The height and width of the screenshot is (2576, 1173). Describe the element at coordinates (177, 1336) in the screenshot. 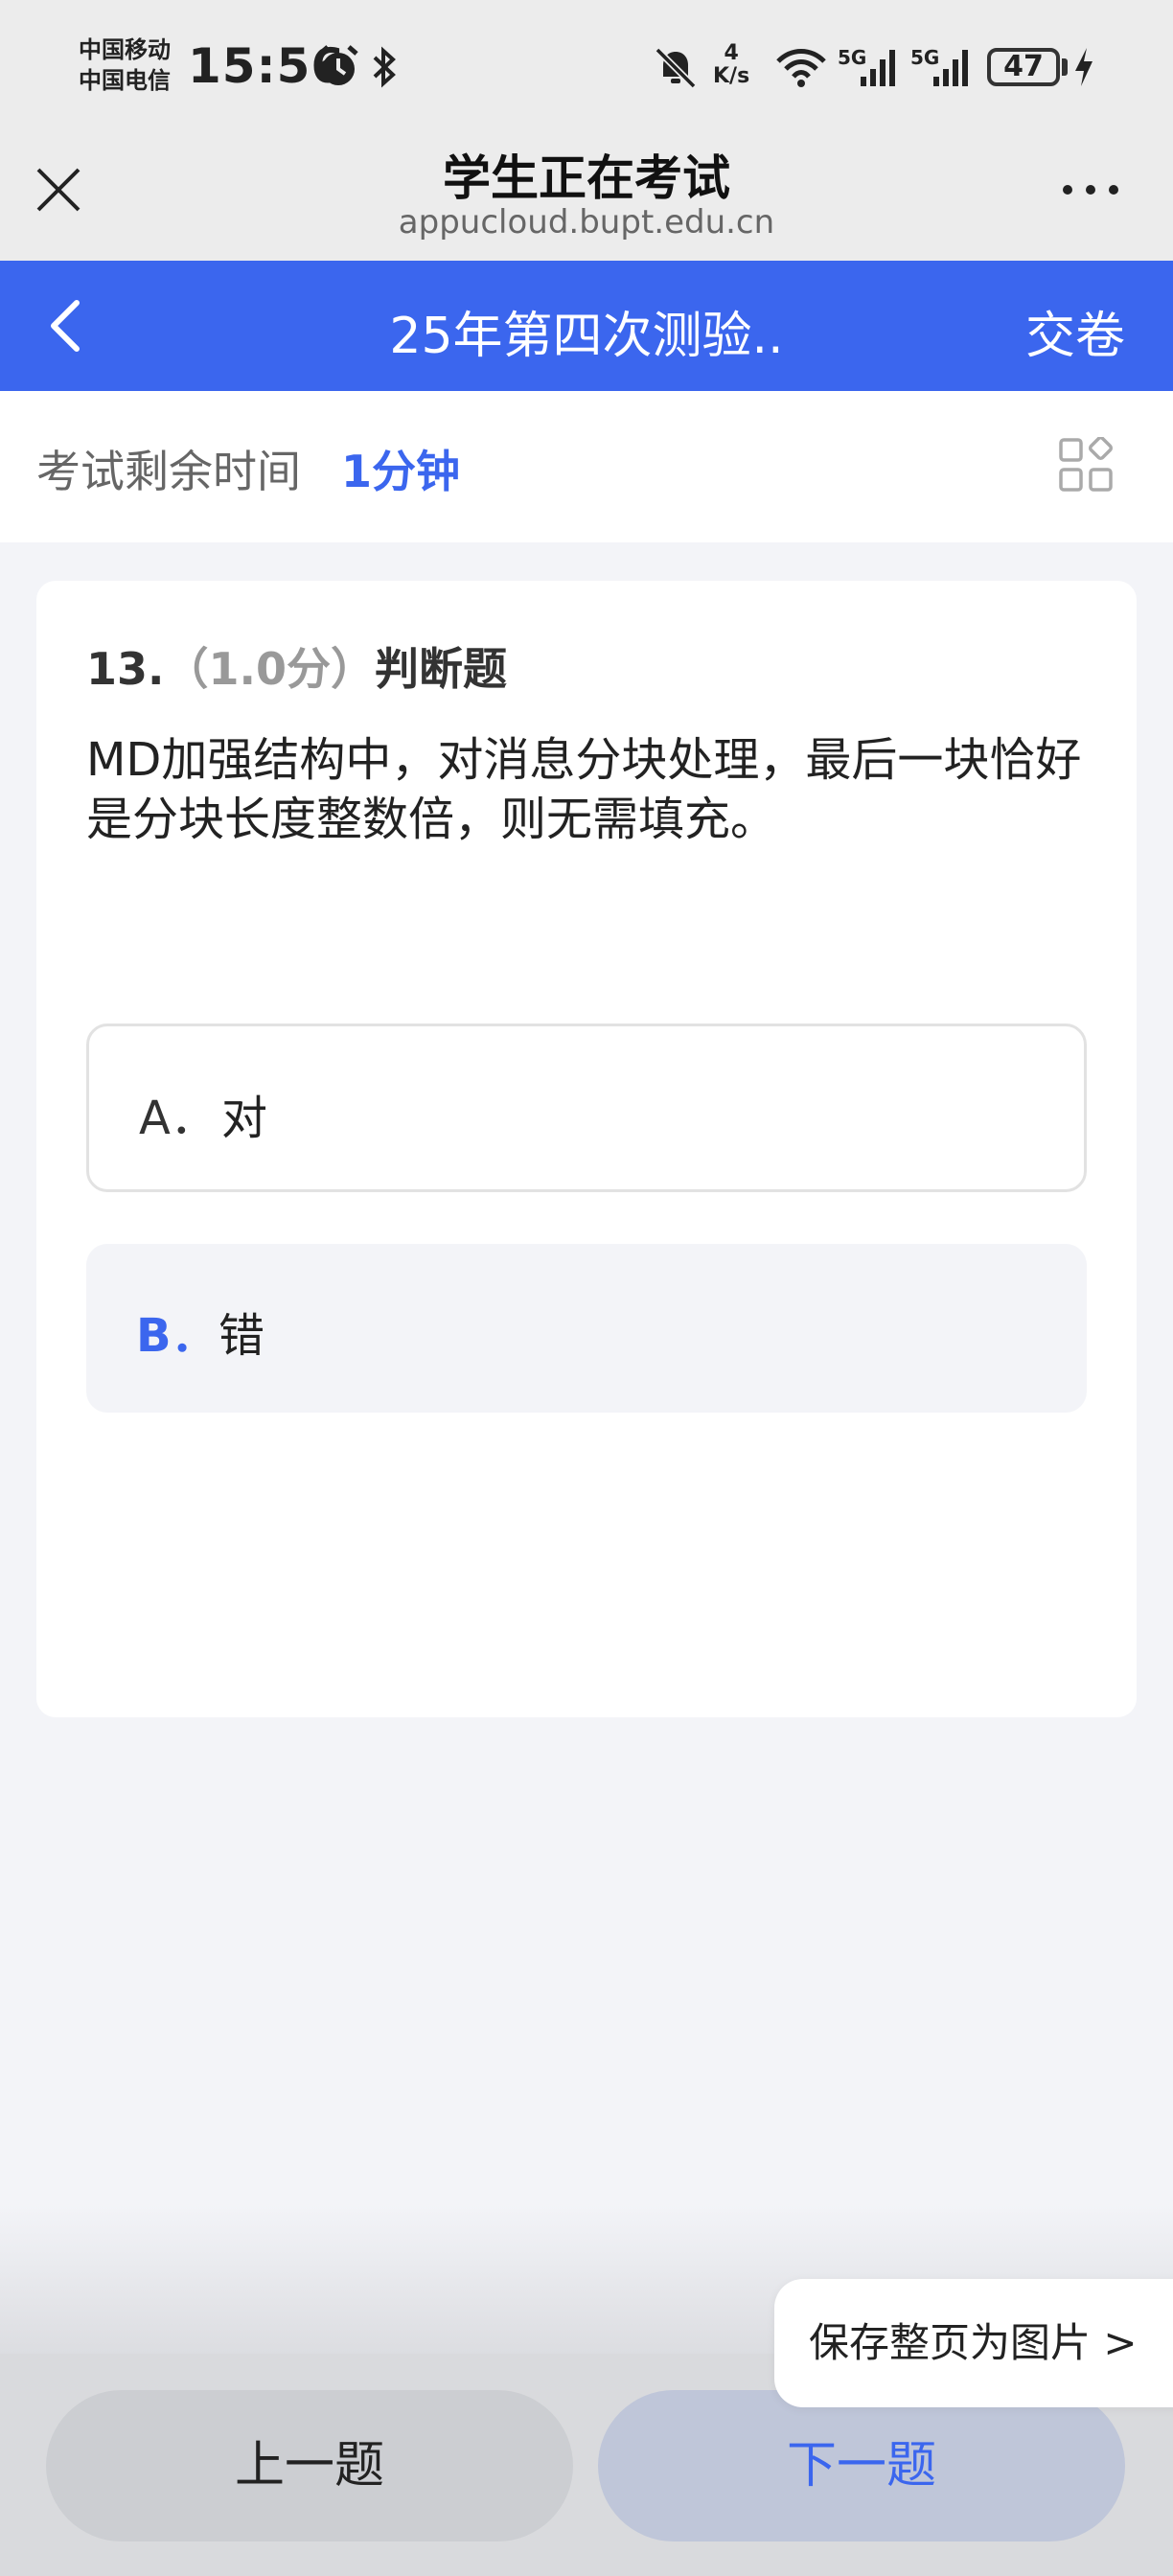

I see `option-letter: B．` at that location.